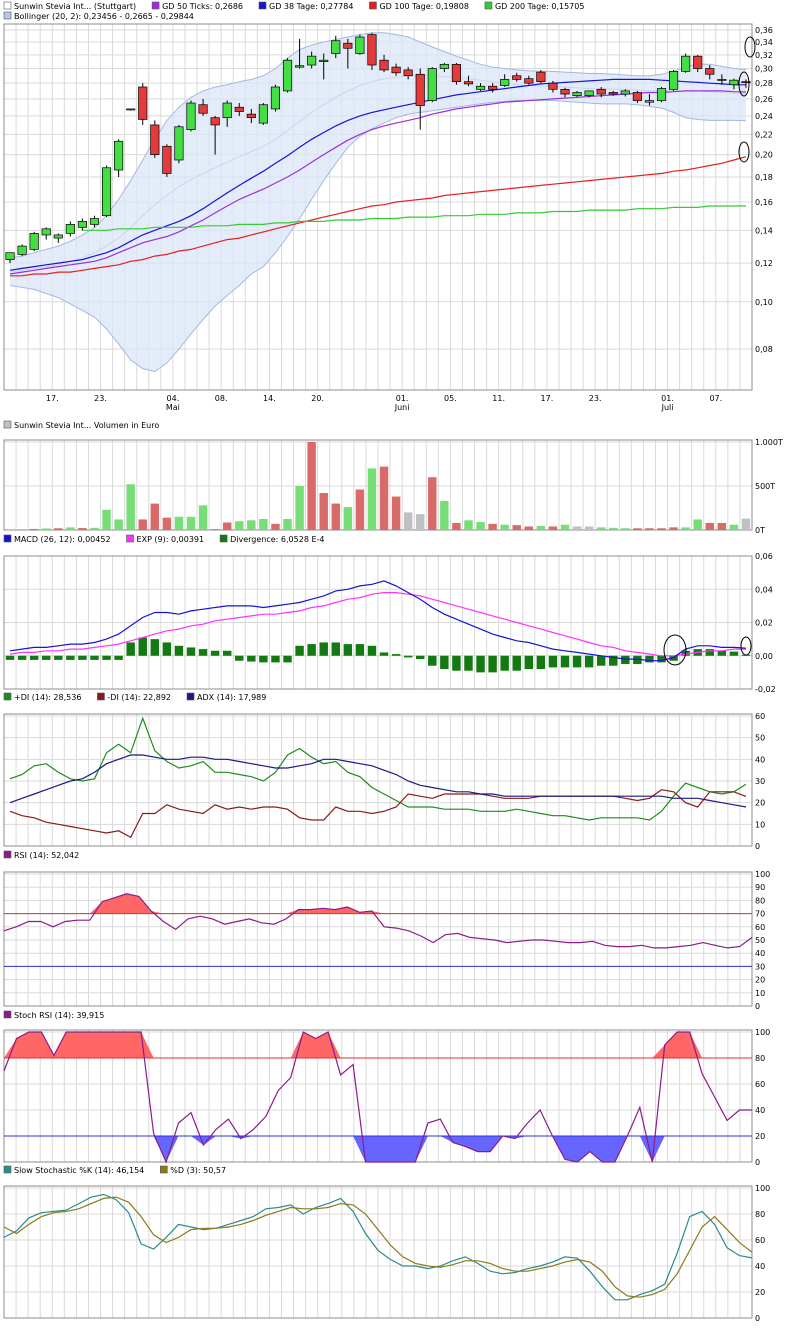  I want to click on x-tick-label: 14., so click(269, 398).